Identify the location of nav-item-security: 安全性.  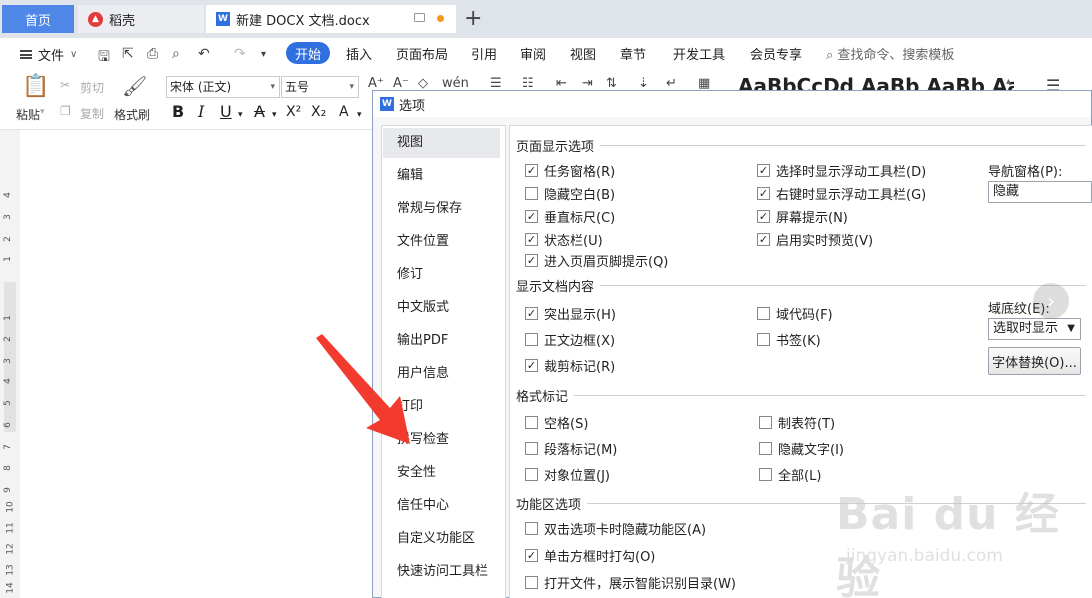
(441, 473).